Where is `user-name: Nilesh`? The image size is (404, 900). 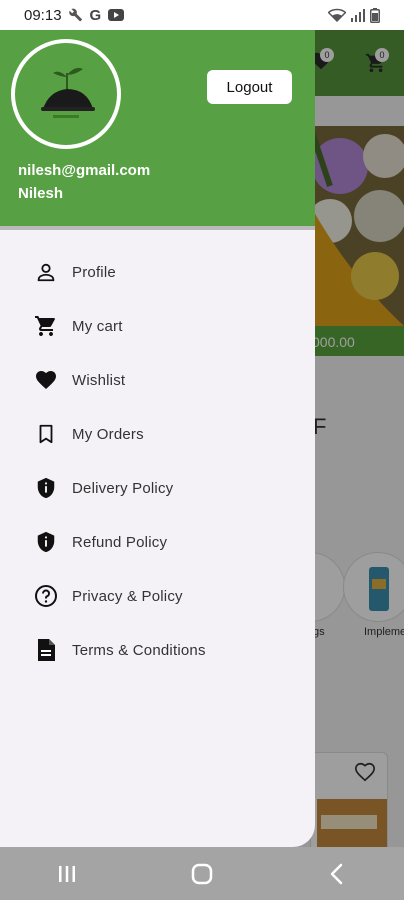
user-name: Nilesh is located at coordinates (41, 193).